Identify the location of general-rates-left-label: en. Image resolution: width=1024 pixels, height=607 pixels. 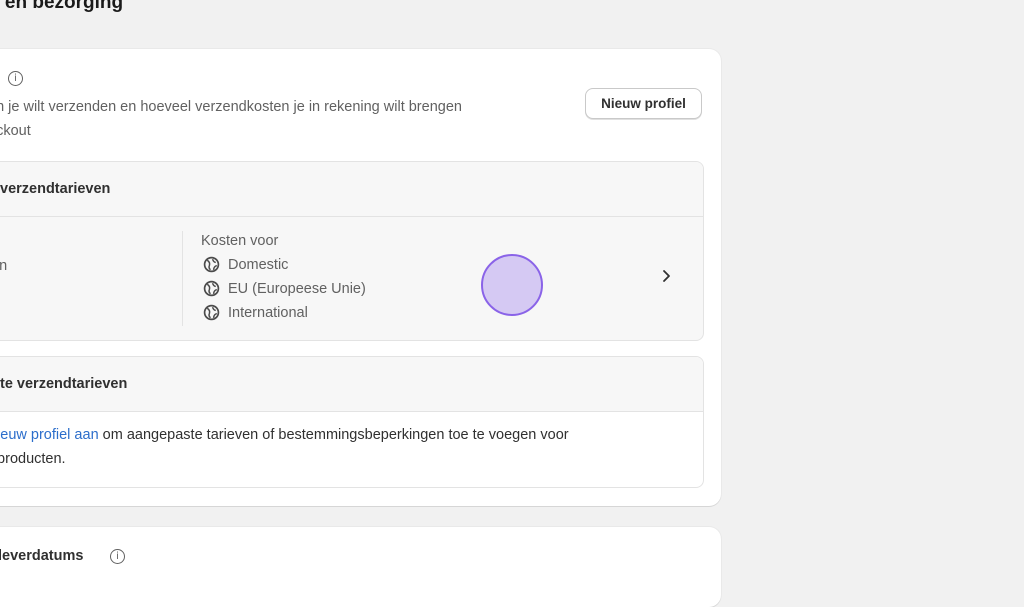
(3, 266).